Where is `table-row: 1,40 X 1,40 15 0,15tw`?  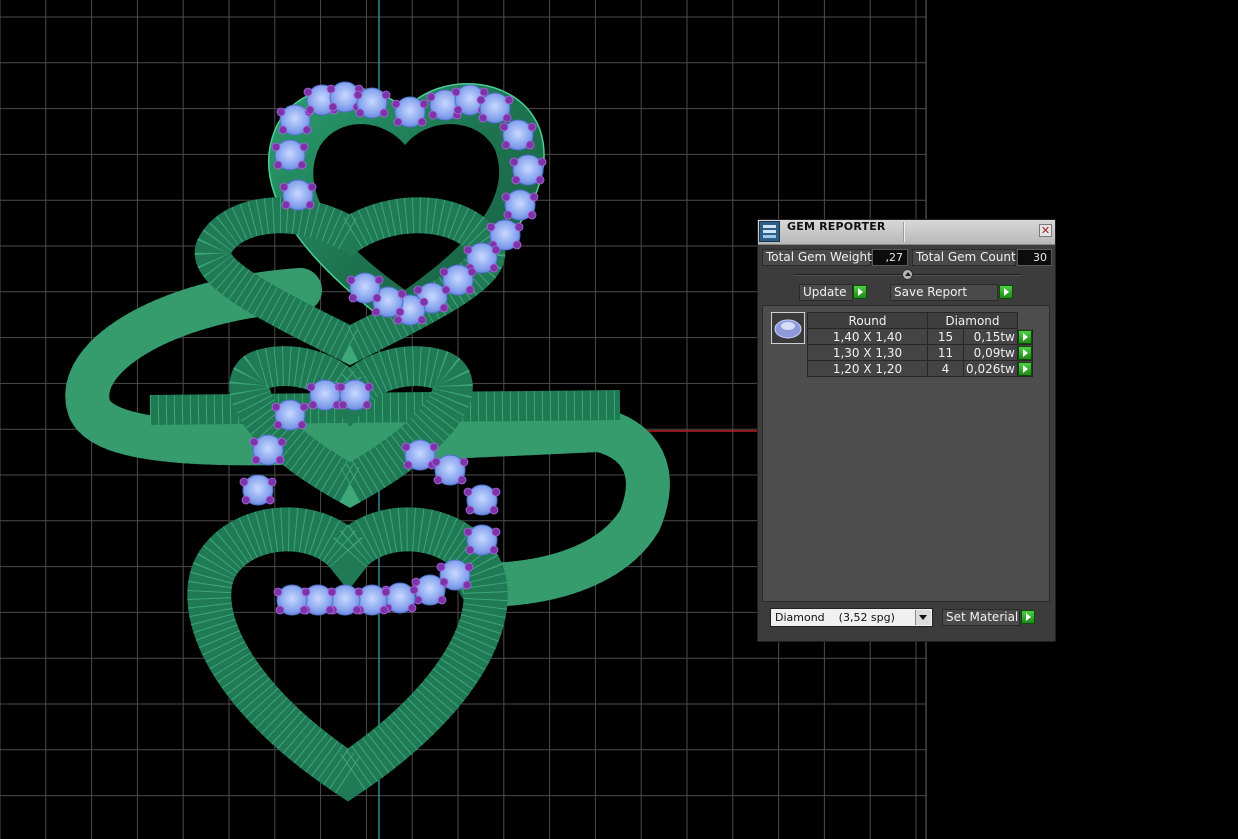 table-row: 1,40 X 1,40 15 0,15tw is located at coordinates (920, 336).